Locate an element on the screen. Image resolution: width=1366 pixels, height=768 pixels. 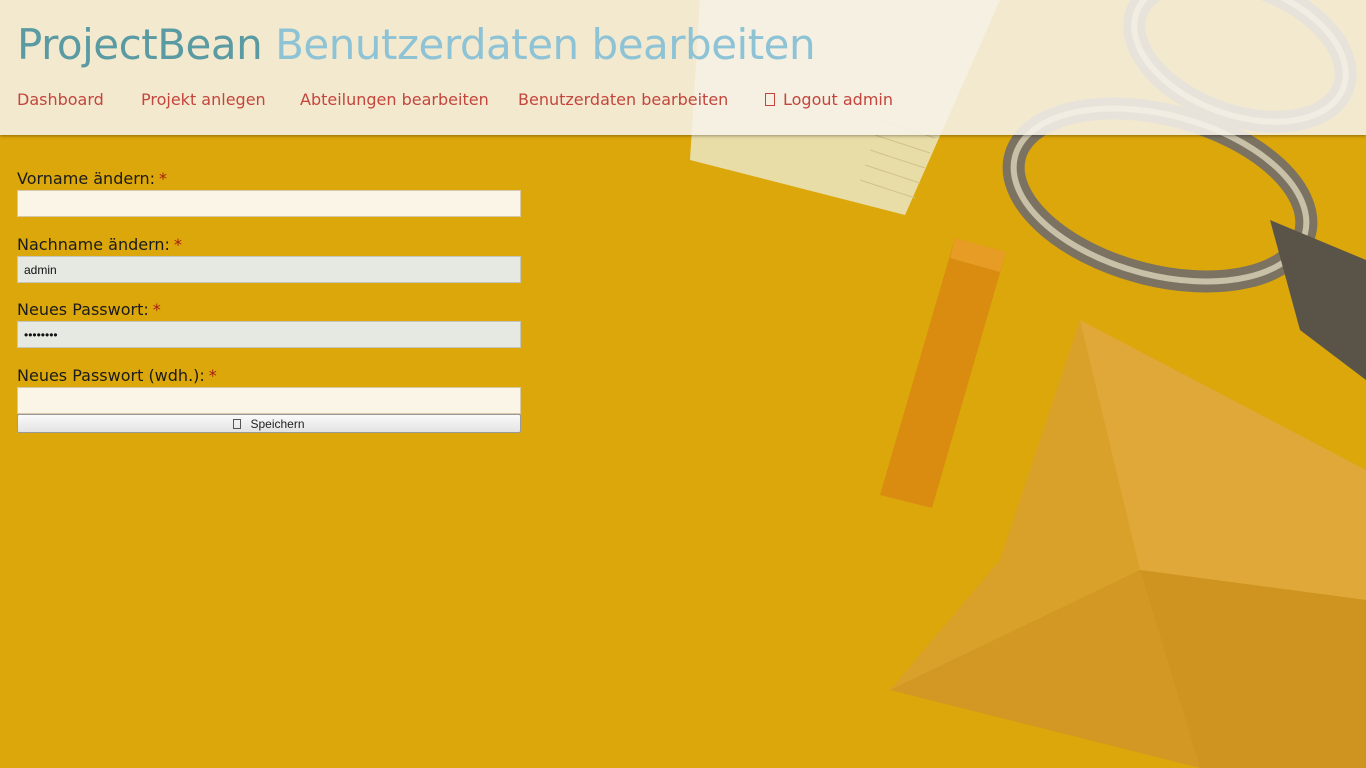
save-label: Speichern is located at coordinates (277, 423).